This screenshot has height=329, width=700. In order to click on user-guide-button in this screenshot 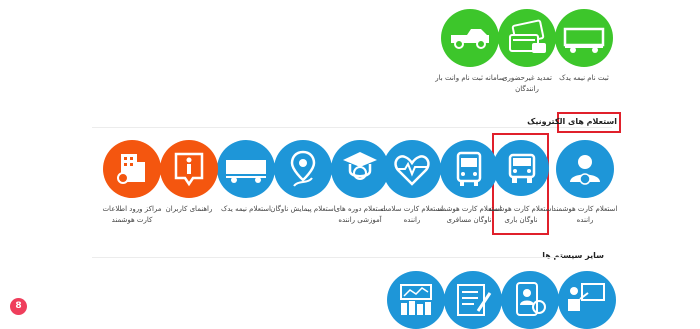, I will do `click(189, 169)`.